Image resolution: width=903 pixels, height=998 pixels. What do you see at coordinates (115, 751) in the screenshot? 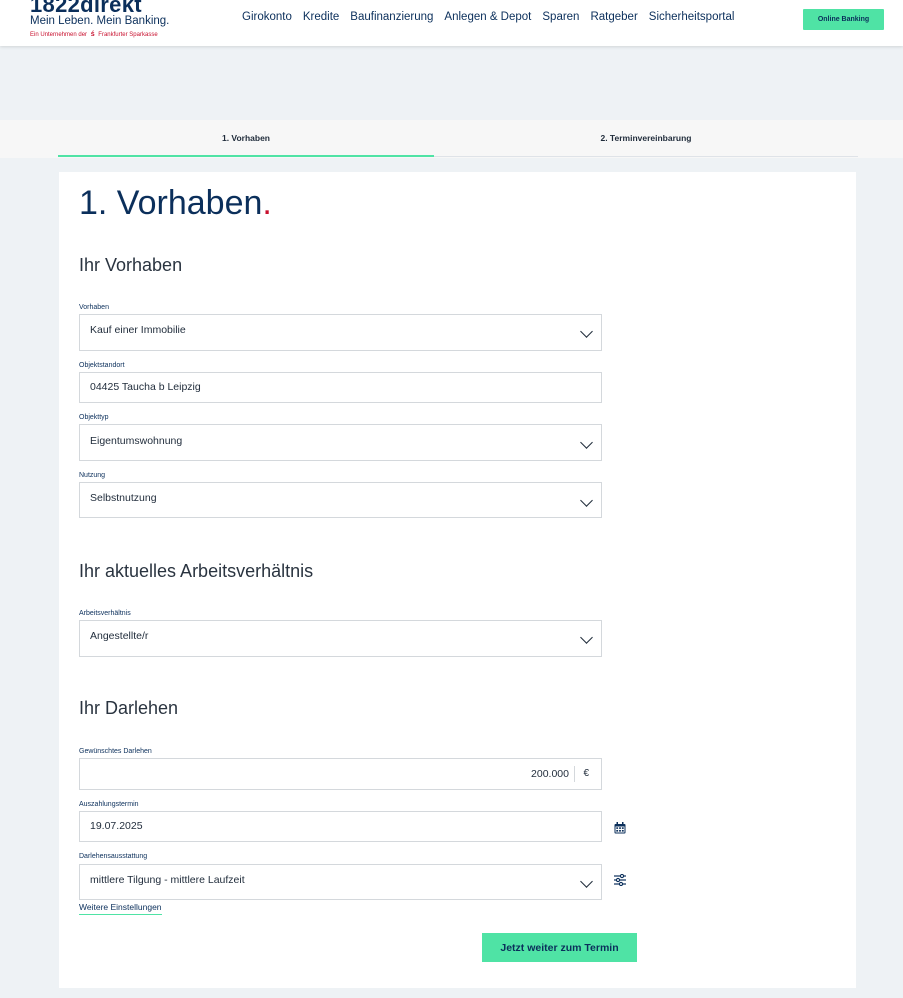
I see `darlehen-label: Gewünschtes Darlehen` at bounding box center [115, 751].